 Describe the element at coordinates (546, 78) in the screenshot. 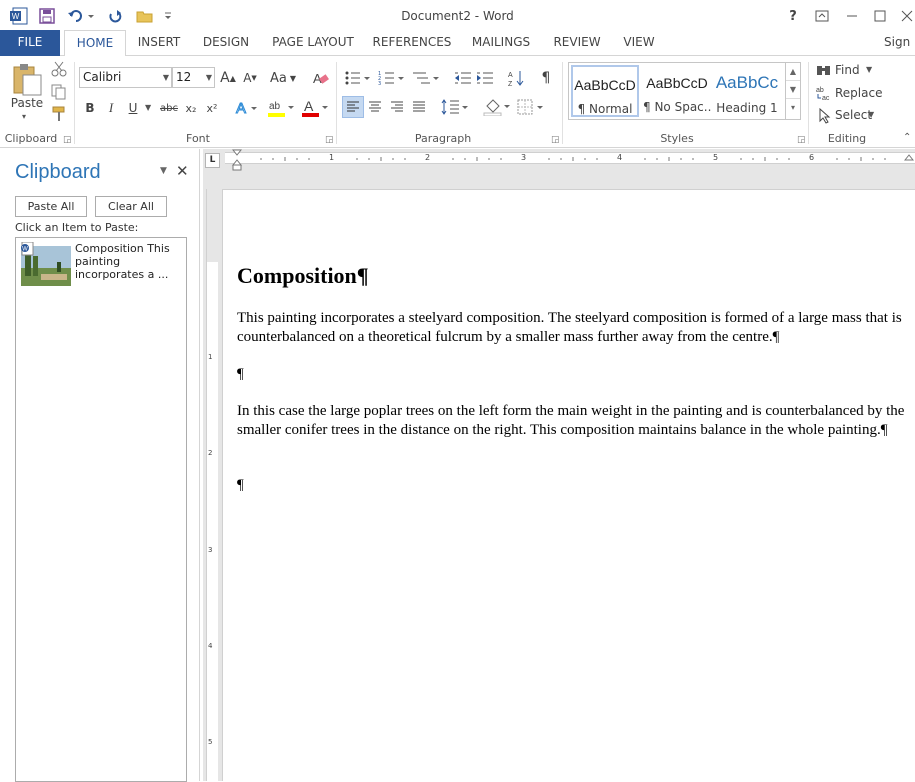

I see `show-hide-marks-button: ¶` at that location.